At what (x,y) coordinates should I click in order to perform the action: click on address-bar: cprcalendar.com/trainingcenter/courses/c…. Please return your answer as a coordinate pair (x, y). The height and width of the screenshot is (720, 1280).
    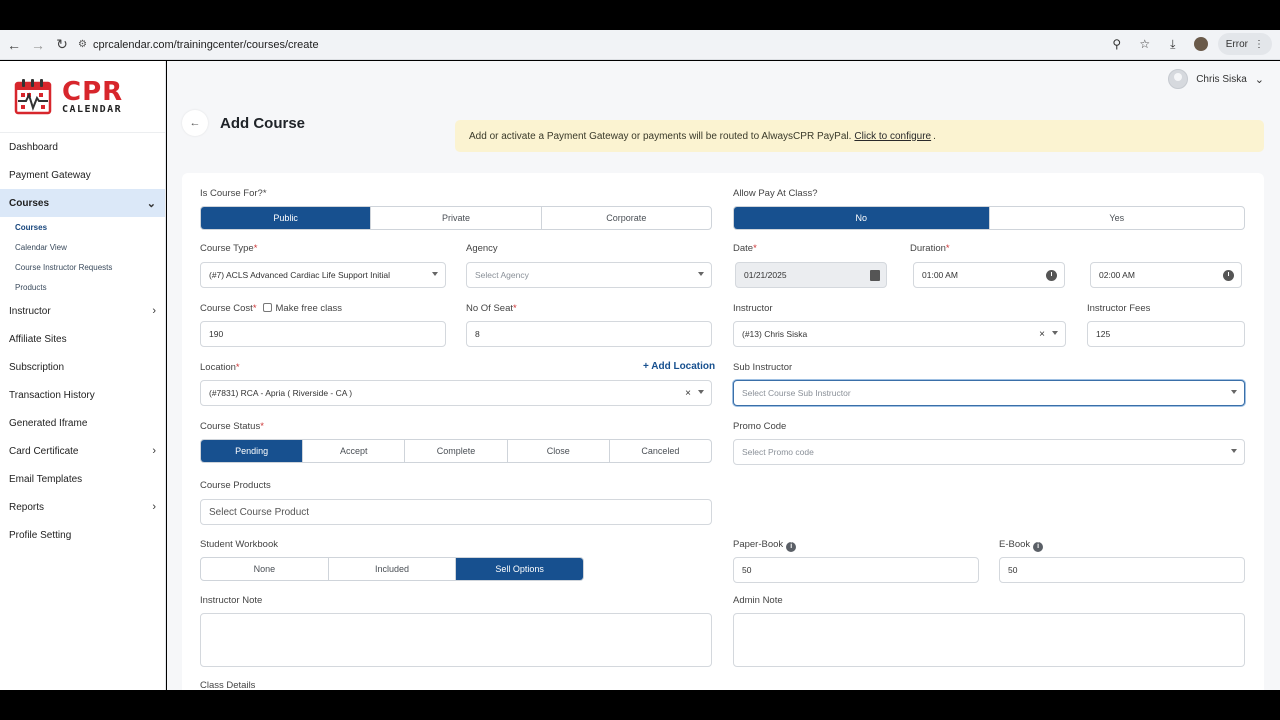
    Looking at the image, I should click on (206, 45).